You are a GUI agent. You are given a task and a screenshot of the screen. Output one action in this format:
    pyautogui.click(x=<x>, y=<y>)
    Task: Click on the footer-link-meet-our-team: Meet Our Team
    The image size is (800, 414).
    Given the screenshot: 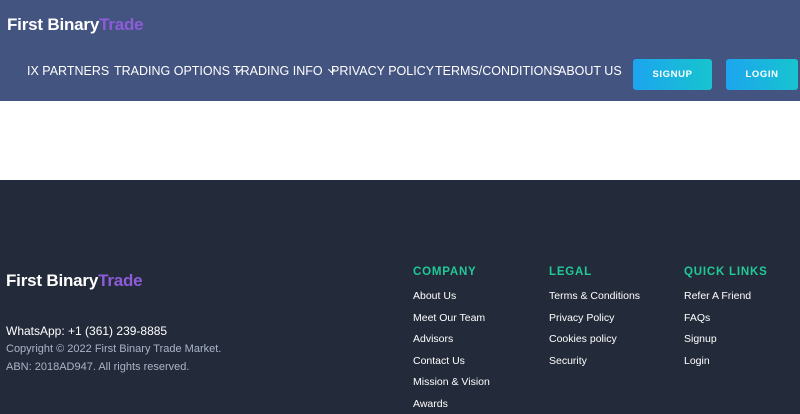 What is the action you would take?
    pyautogui.click(x=451, y=322)
    